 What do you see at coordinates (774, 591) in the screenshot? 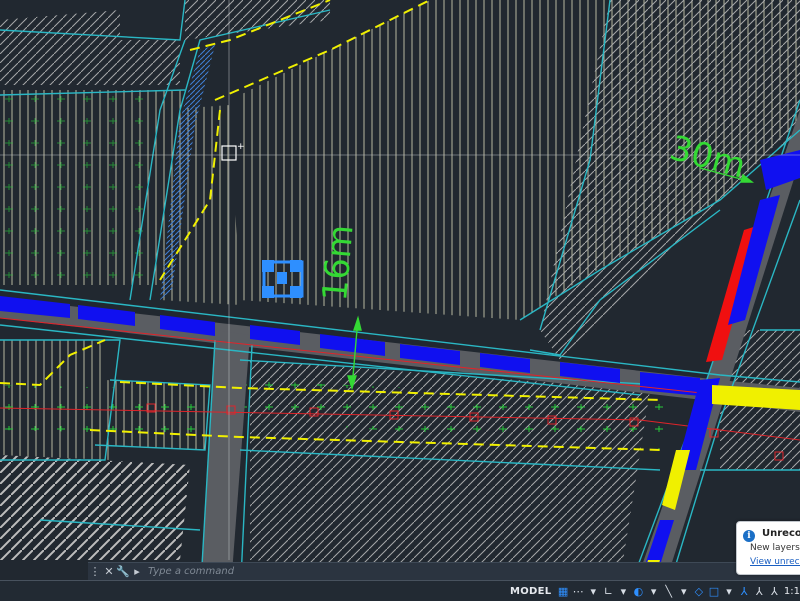
I see `annotation-scale-icon: ⅄` at bounding box center [774, 591].